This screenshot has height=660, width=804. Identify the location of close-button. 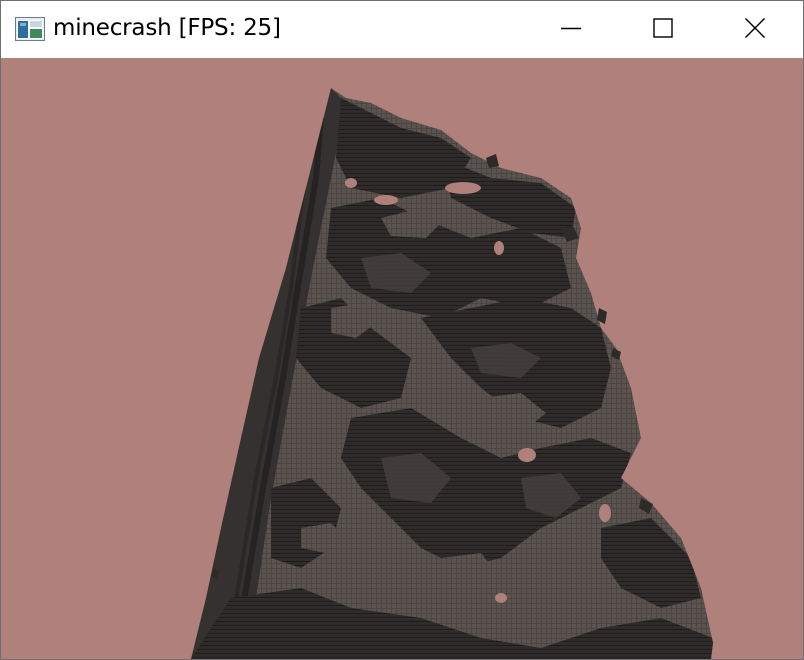
(755, 29).